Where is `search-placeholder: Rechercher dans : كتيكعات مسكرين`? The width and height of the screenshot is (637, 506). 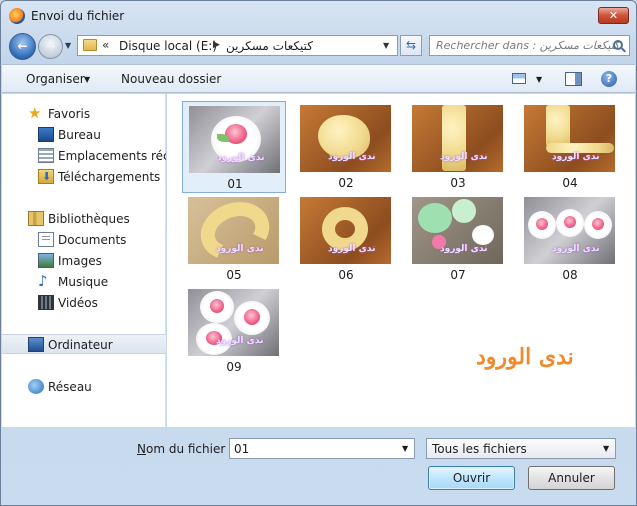
search-placeholder: Rechercher dans : كتيكعات مسكرين is located at coordinates (528, 45).